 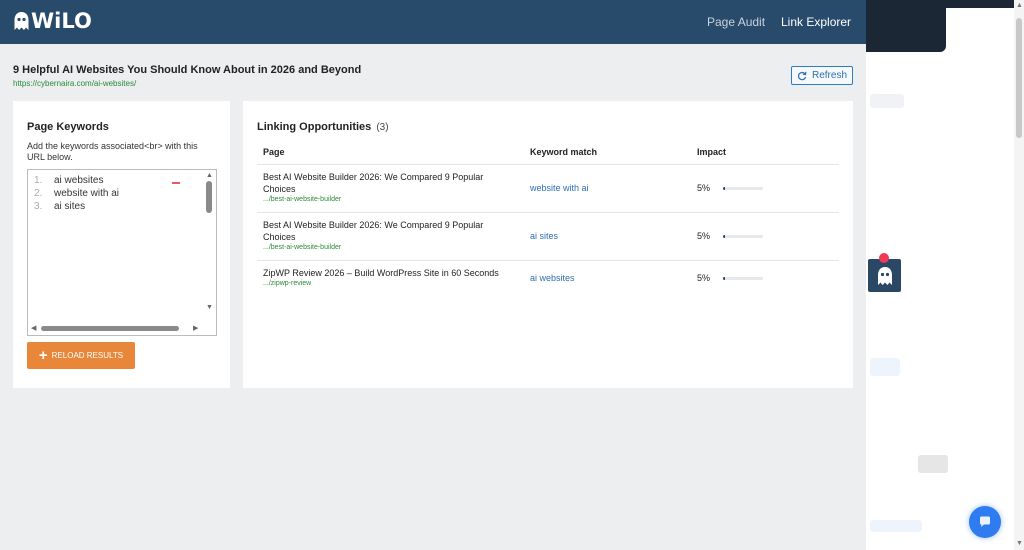 I want to click on page-url: https://cybernaira.com/ai-websites/, so click(x=74, y=83).